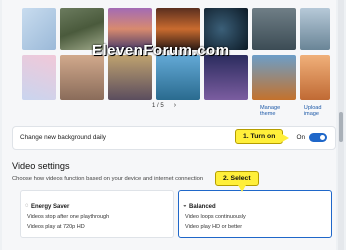 The image size is (346, 250). I want to click on upload-image-link: Upload image, so click(320, 111).